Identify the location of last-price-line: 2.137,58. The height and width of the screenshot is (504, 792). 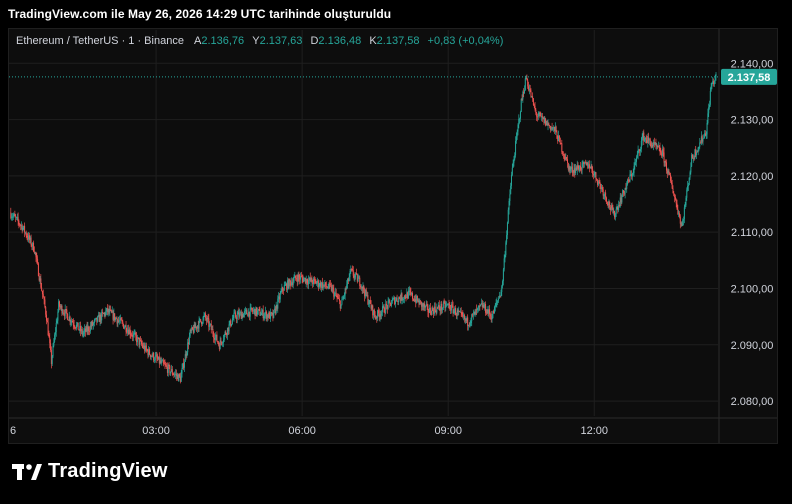
(393, 76).